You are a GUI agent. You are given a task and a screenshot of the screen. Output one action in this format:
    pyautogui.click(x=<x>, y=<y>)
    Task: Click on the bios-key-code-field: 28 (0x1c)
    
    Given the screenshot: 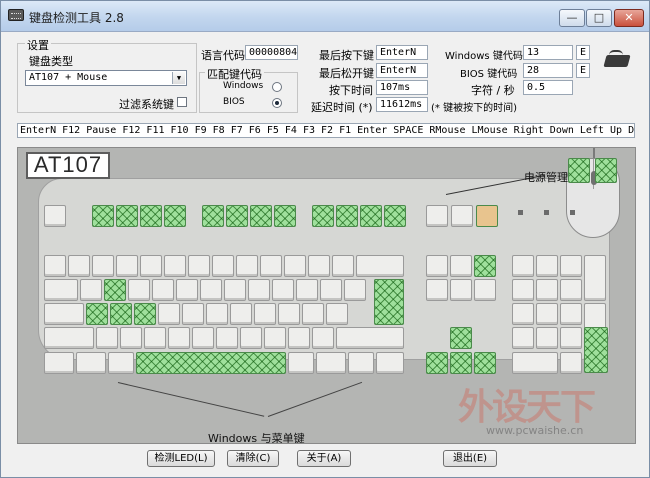 What is the action you would take?
    pyautogui.click(x=548, y=70)
    